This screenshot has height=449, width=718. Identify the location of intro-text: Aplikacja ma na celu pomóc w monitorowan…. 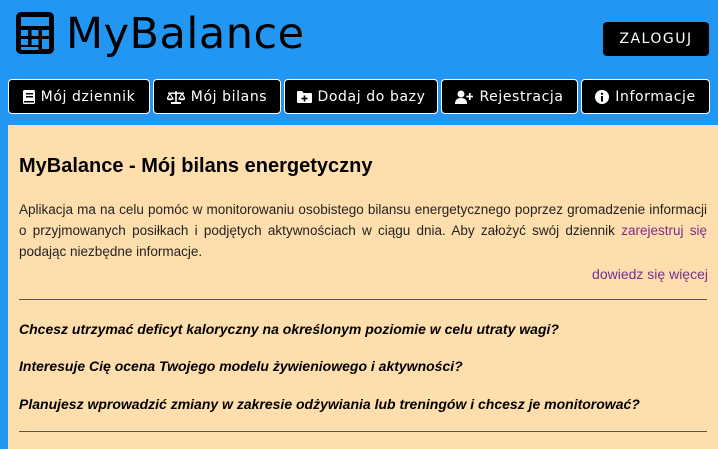
(363, 230).